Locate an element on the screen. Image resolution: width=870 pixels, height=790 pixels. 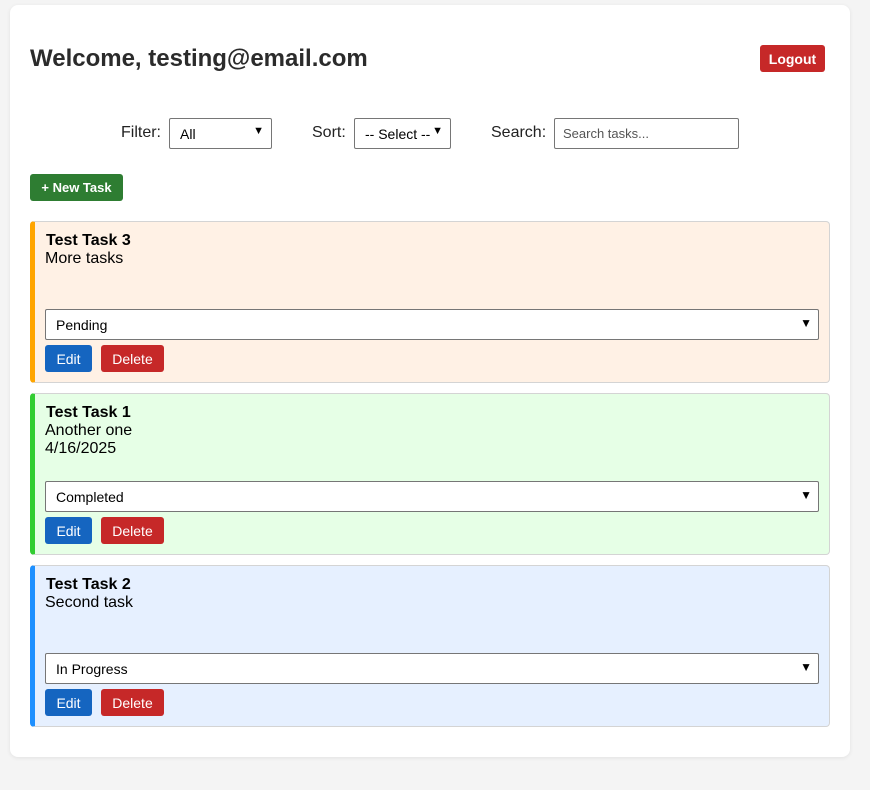
task-due-date: 4/16/2025 is located at coordinates (81, 448).